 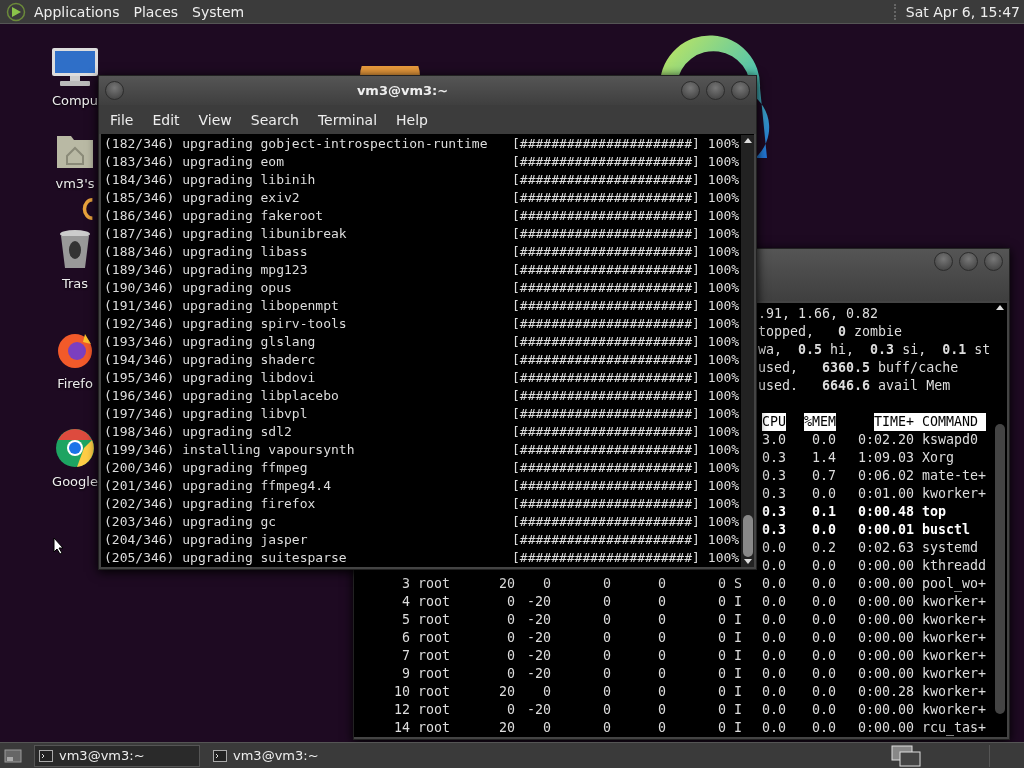 What do you see at coordinates (938, 458) in the screenshot?
I see `table-cell: Xorg` at bounding box center [938, 458].